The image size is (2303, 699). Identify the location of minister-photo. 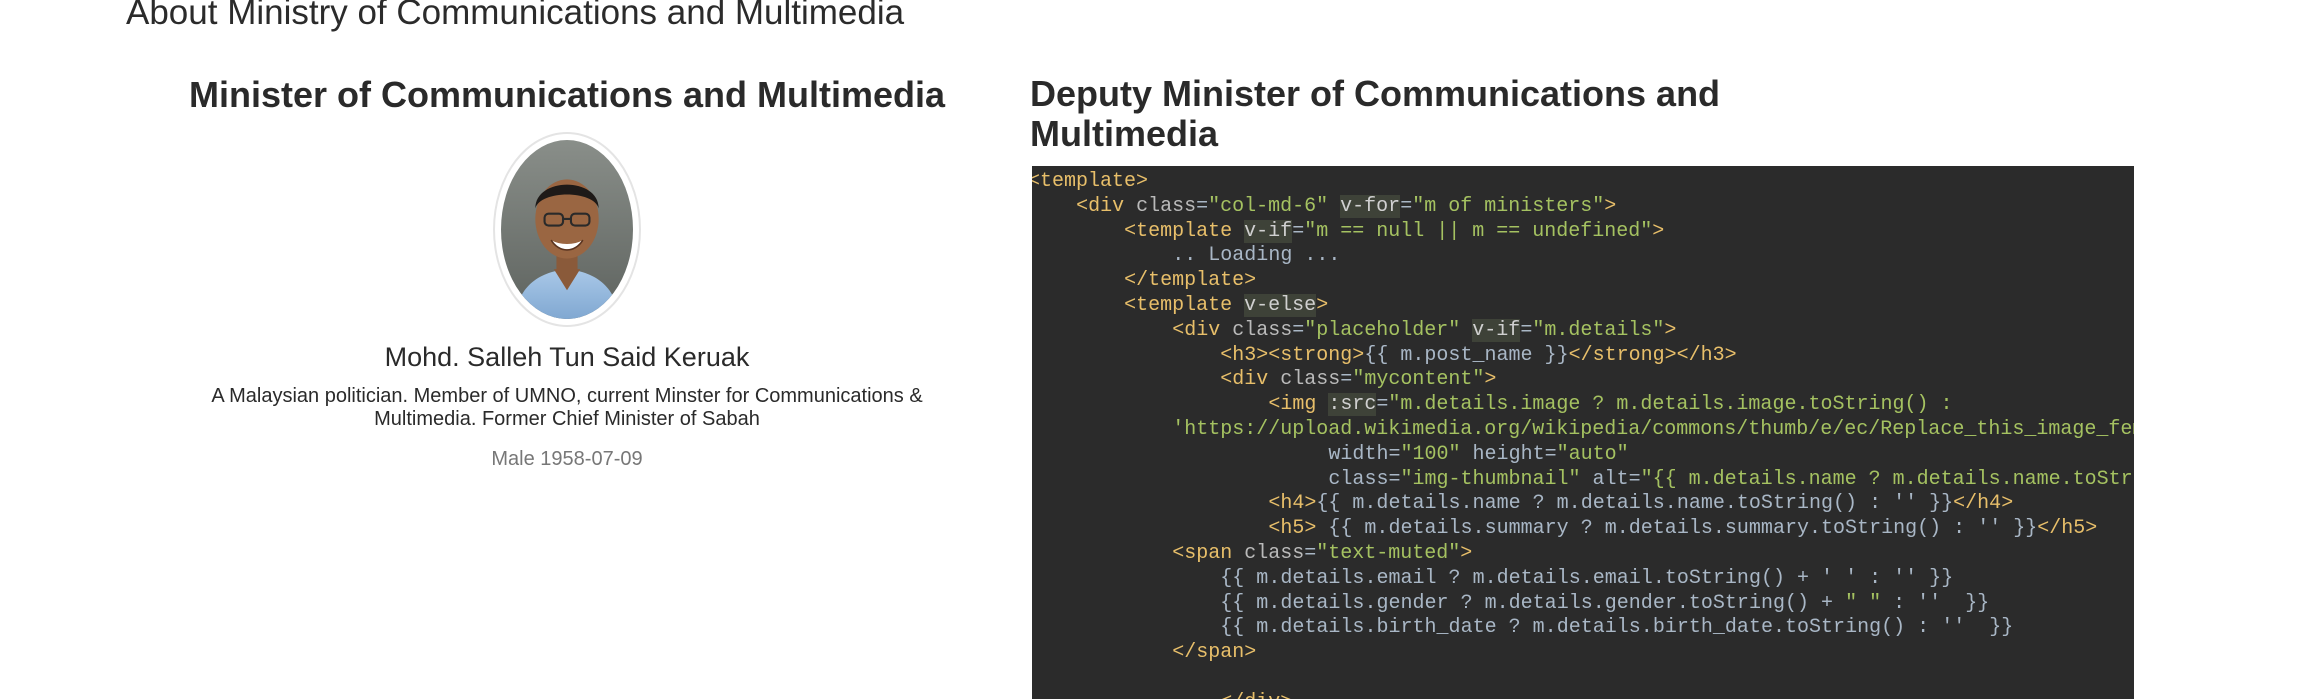
(567, 229).